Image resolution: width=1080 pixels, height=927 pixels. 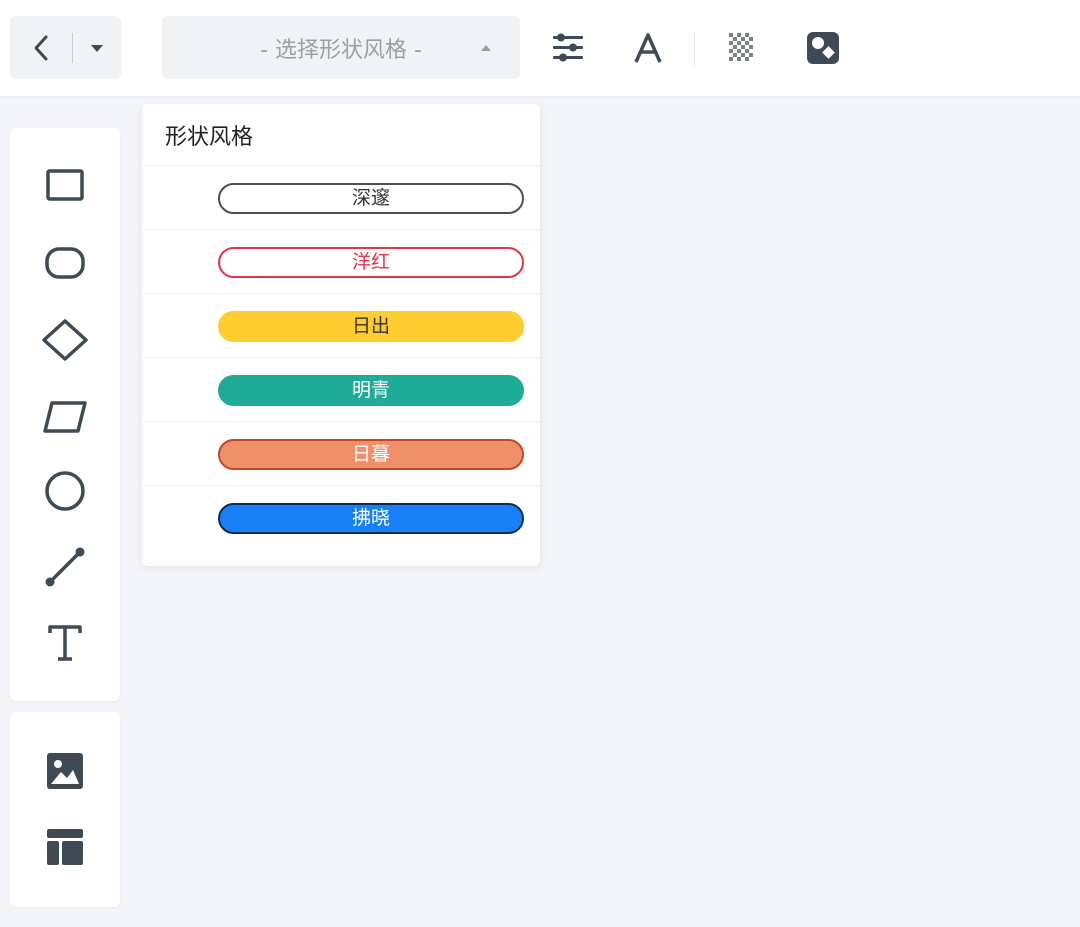 What do you see at coordinates (540, 48) in the screenshot?
I see `top-toolbar: - 选择形状风格 -` at bounding box center [540, 48].